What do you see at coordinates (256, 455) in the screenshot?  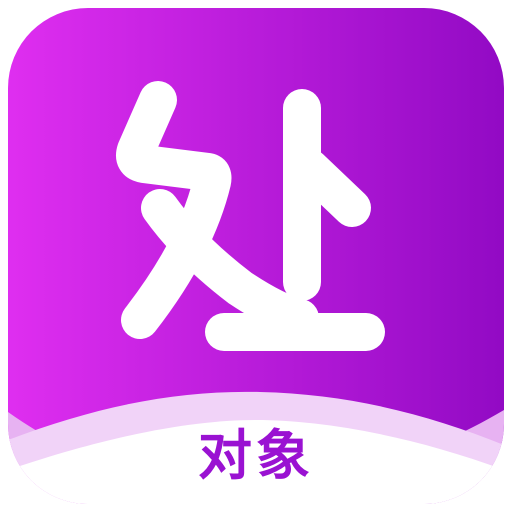 I see `app-name-caption: 对象` at bounding box center [256, 455].